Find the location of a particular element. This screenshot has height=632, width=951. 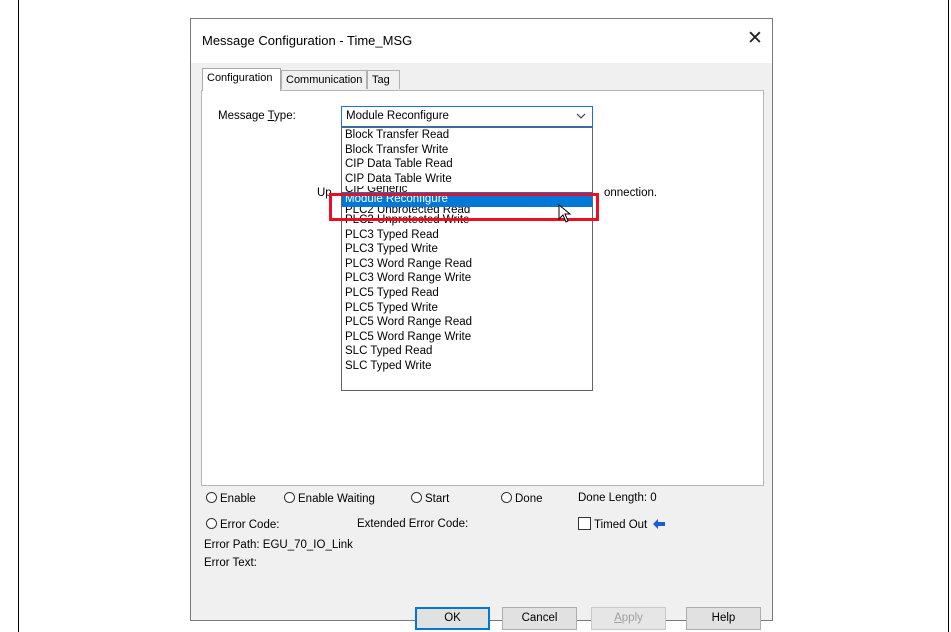

tab-communication: Communication is located at coordinates (324, 79).